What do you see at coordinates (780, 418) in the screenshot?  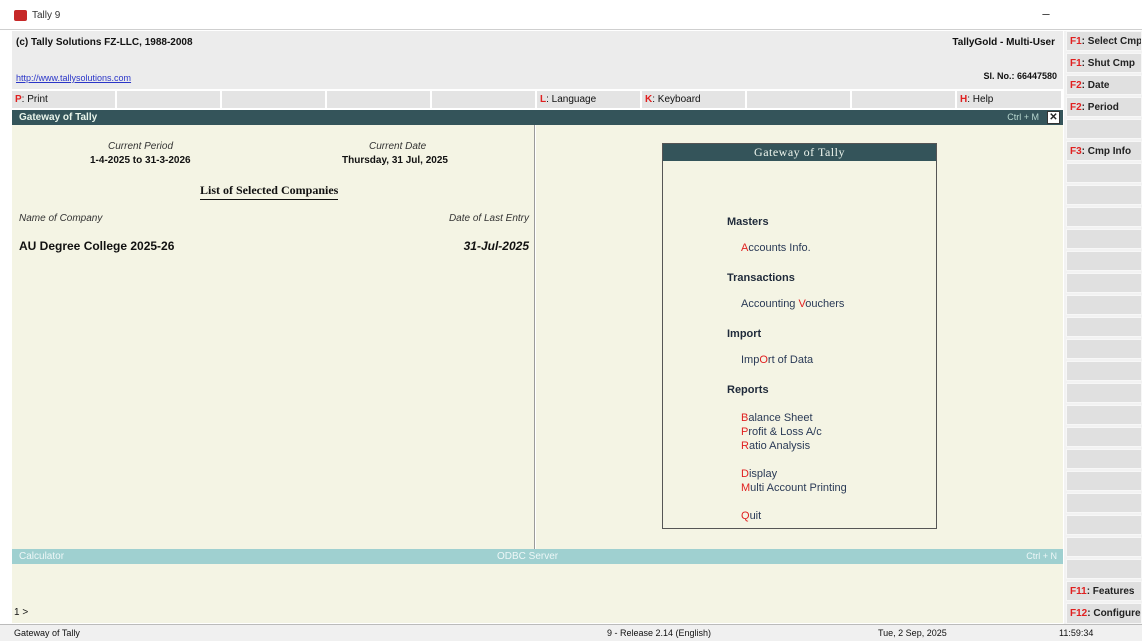 I see `gateway-item-text: alance Sheet` at bounding box center [780, 418].